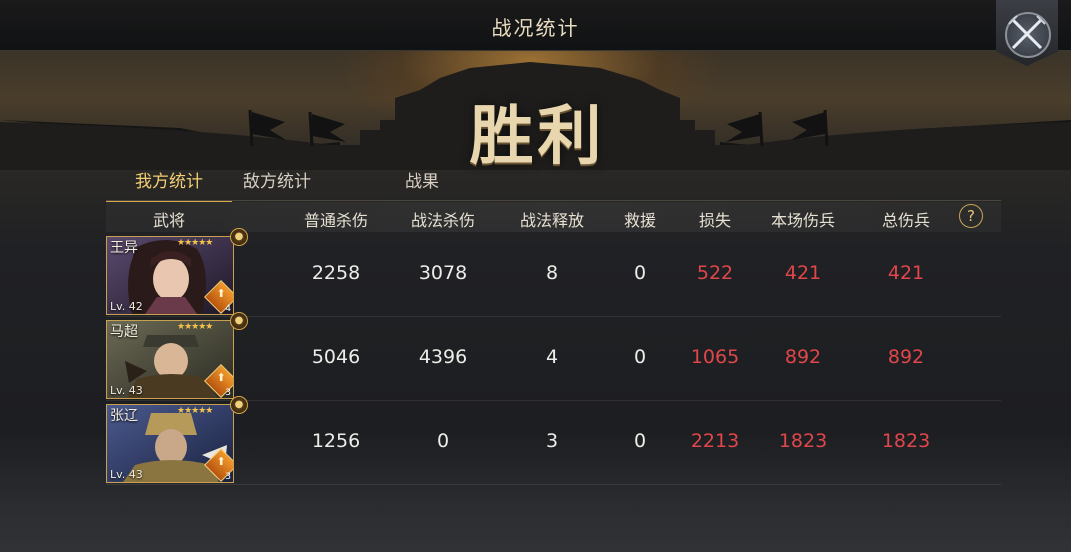 Image resolution: width=1071 pixels, height=552 pixels. I want to click on tactic-casts: 4, so click(552, 357).